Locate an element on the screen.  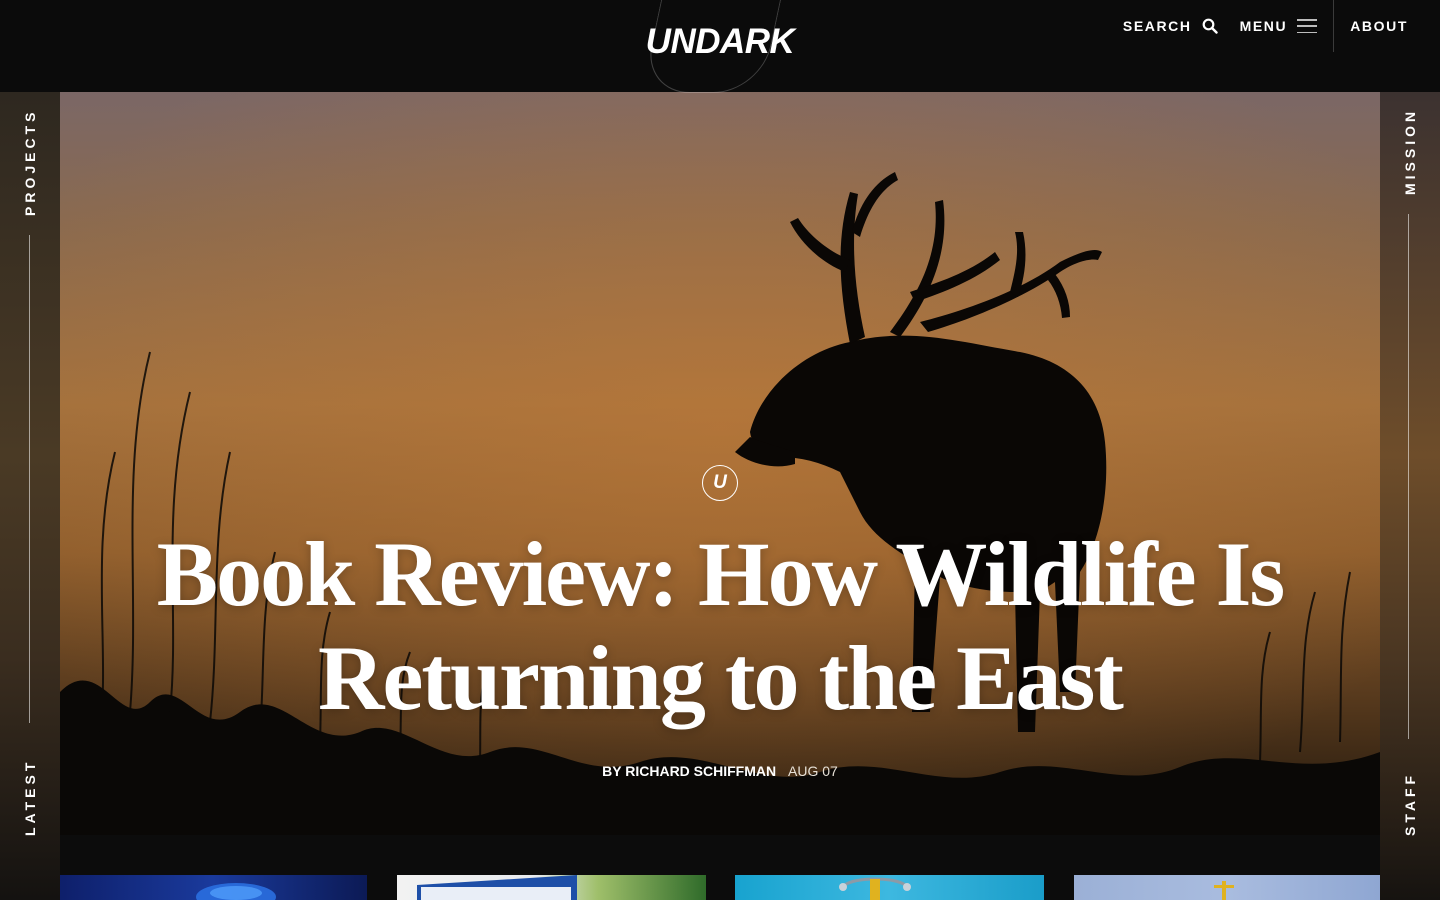
left-rail: PROJECTS LATEST is located at coordinates (30, 496).